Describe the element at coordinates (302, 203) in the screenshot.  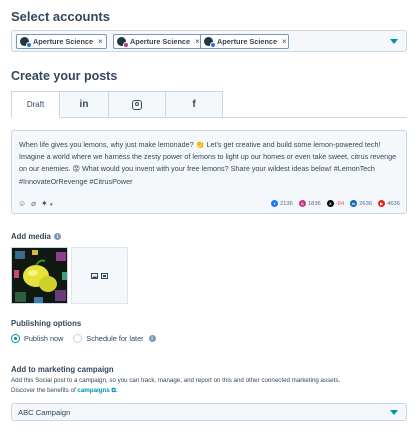
I see `instagram-icon: ◎` at that location.